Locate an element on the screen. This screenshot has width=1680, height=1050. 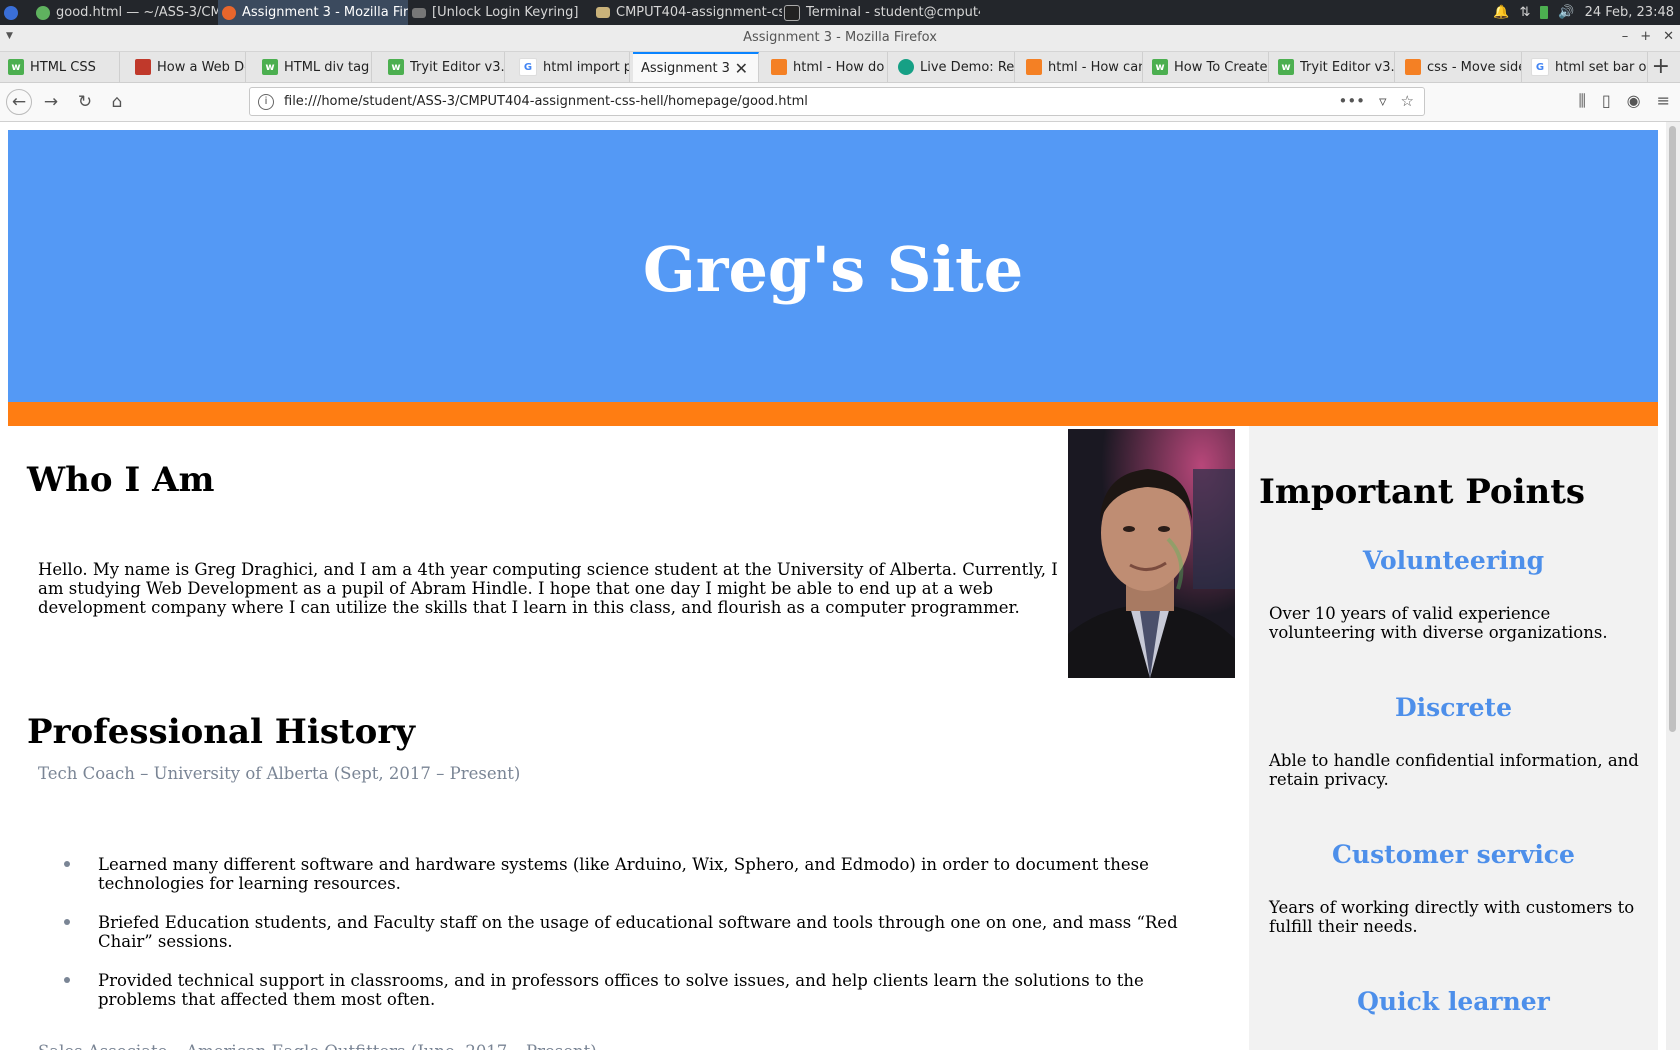
bell-icon: 🔔 is located at coordinates (1501, 12).